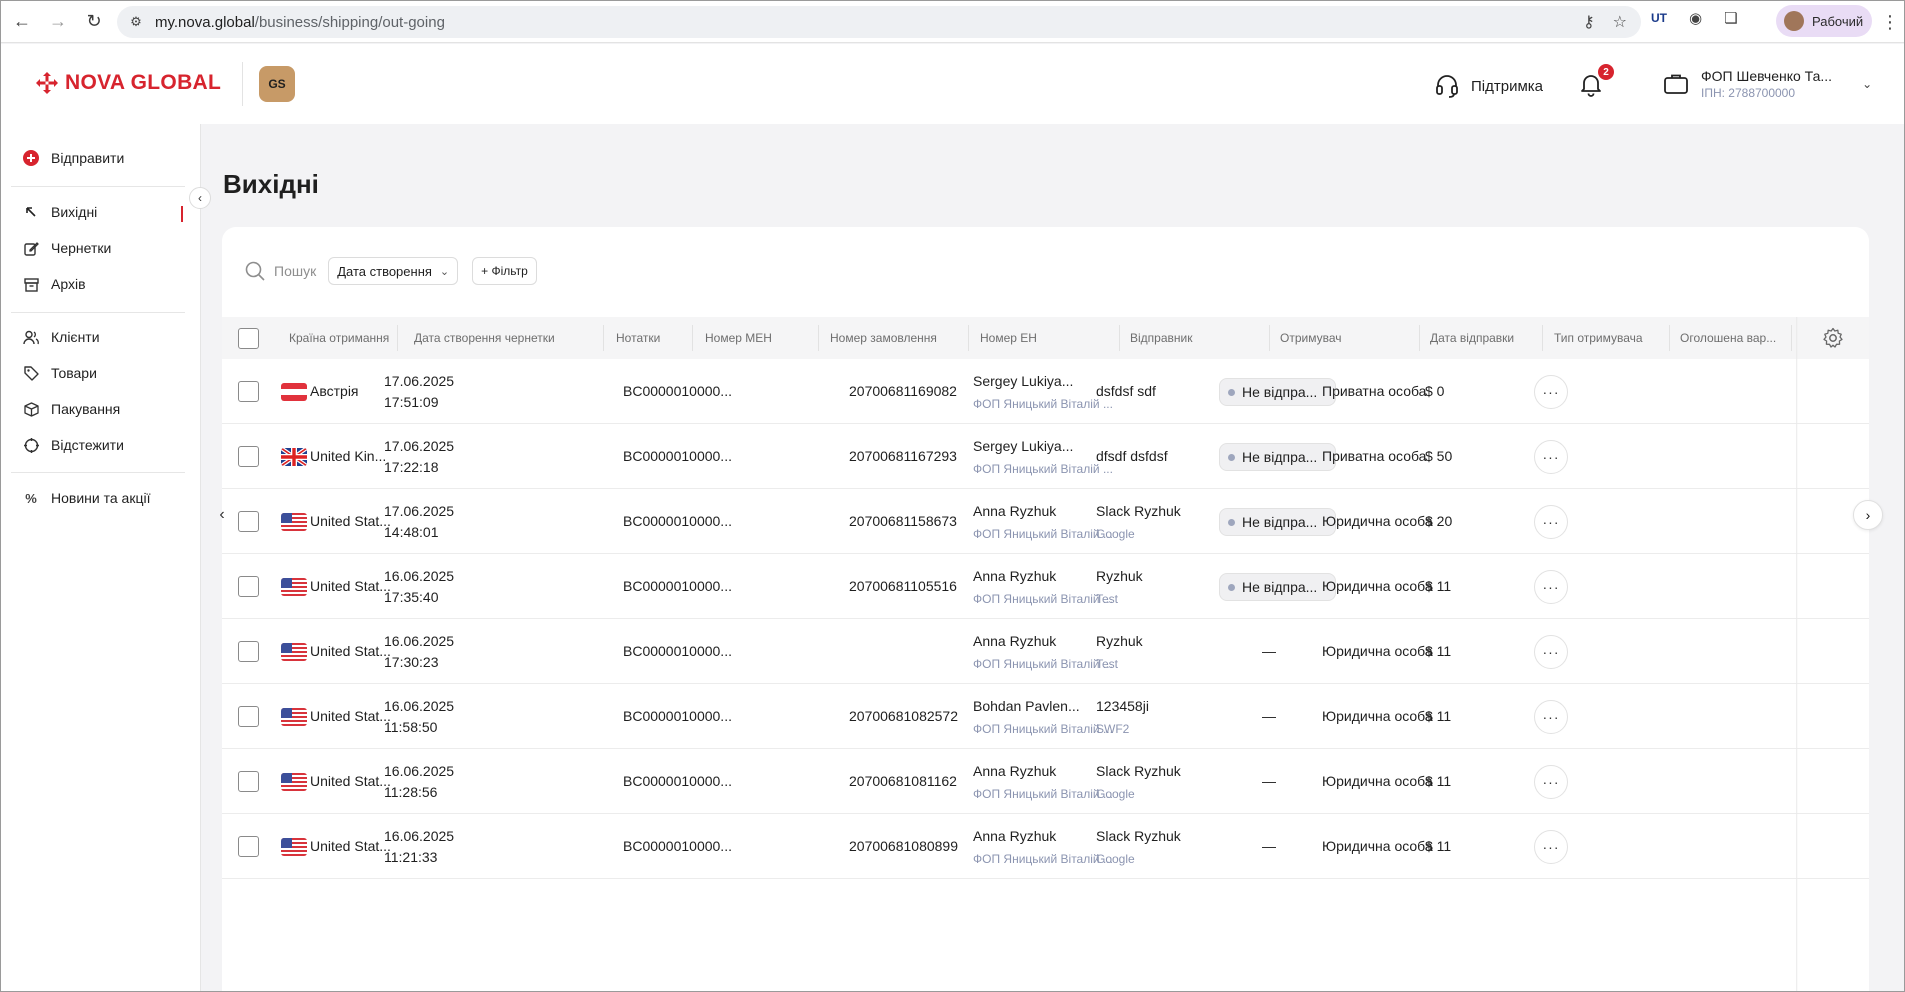  I want to click on sidebar-item-tracking: Відстежити, so click(73, 445).